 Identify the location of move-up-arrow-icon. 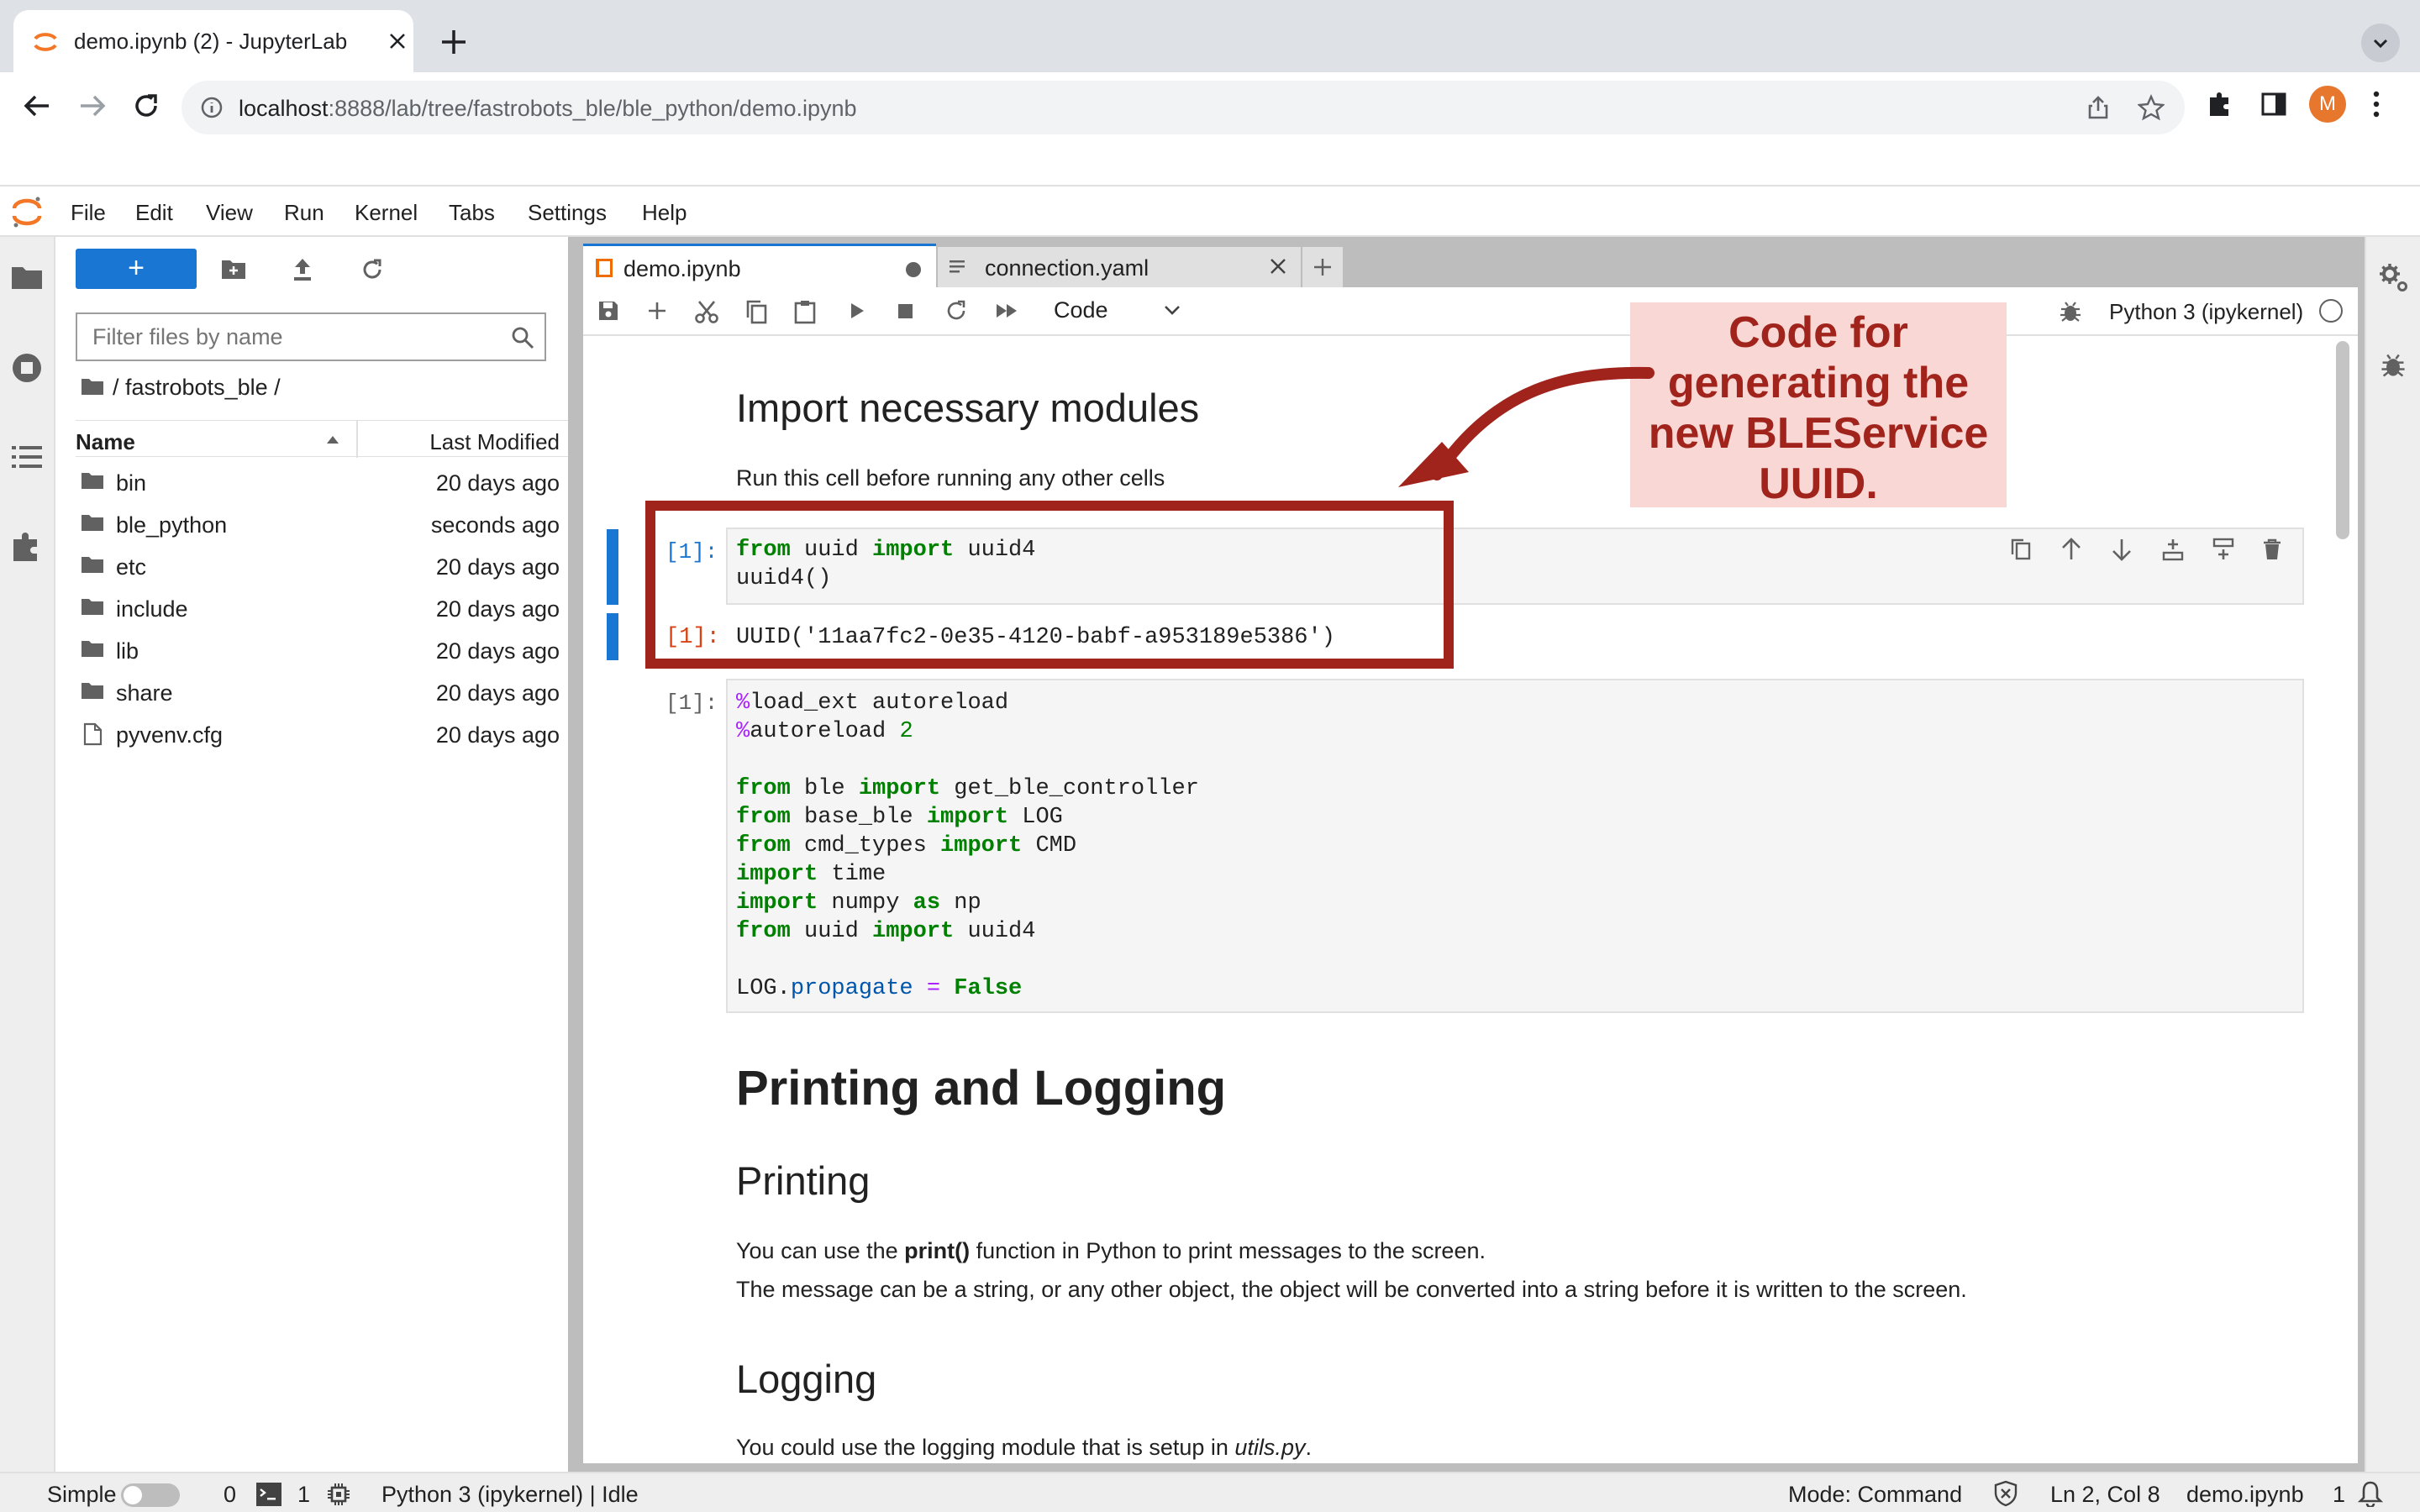
(2071, 549).